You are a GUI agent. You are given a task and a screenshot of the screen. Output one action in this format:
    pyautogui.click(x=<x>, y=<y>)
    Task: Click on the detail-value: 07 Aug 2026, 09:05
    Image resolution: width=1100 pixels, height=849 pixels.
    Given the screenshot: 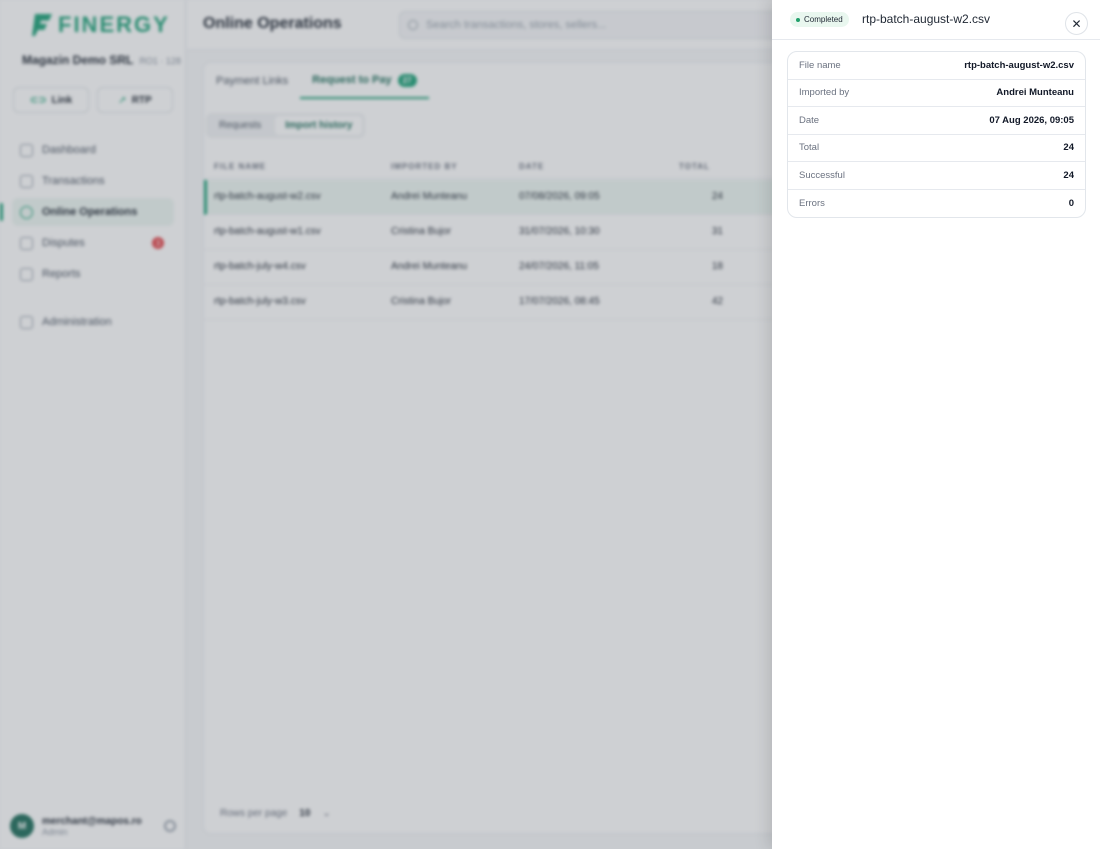 What is the action you would take?
    pyautogui.click(x=1031, y=120)
    